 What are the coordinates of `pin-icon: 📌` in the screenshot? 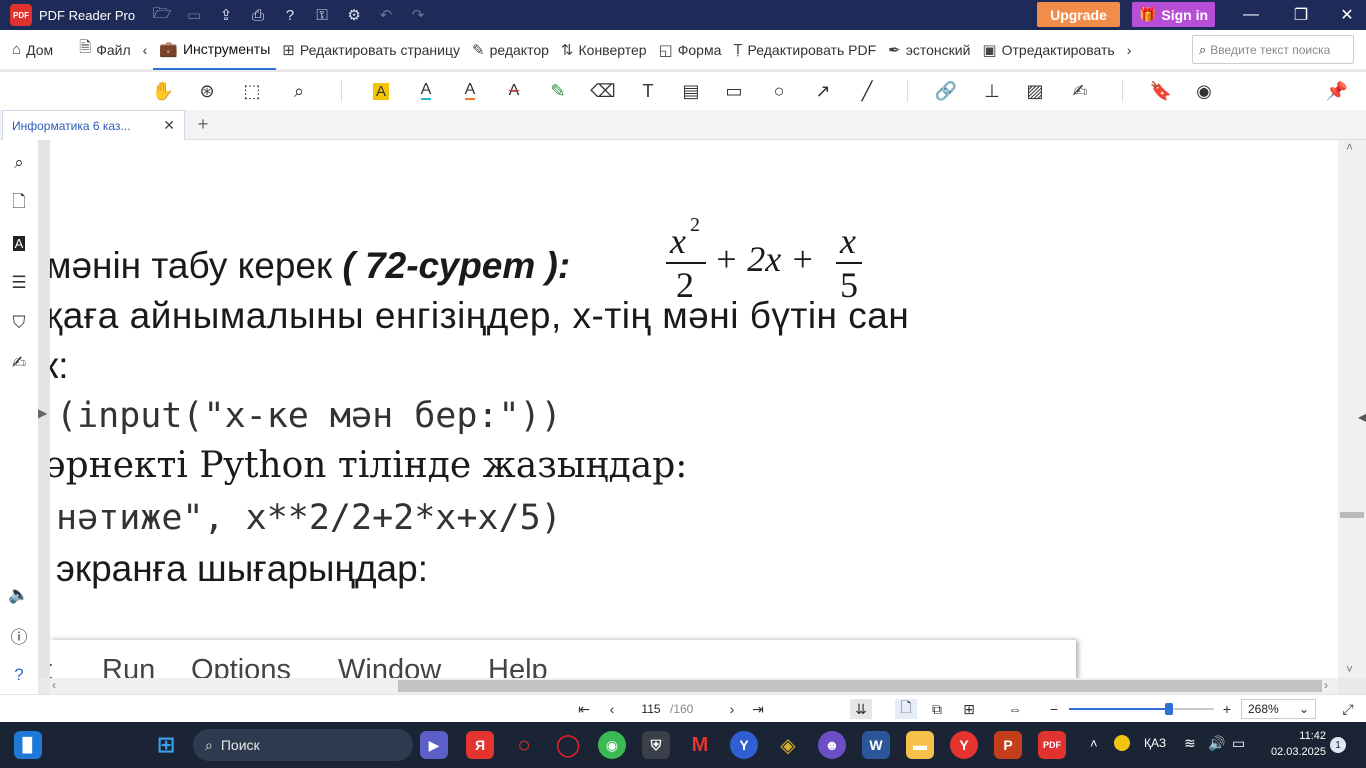 It's located at (1337, 91).